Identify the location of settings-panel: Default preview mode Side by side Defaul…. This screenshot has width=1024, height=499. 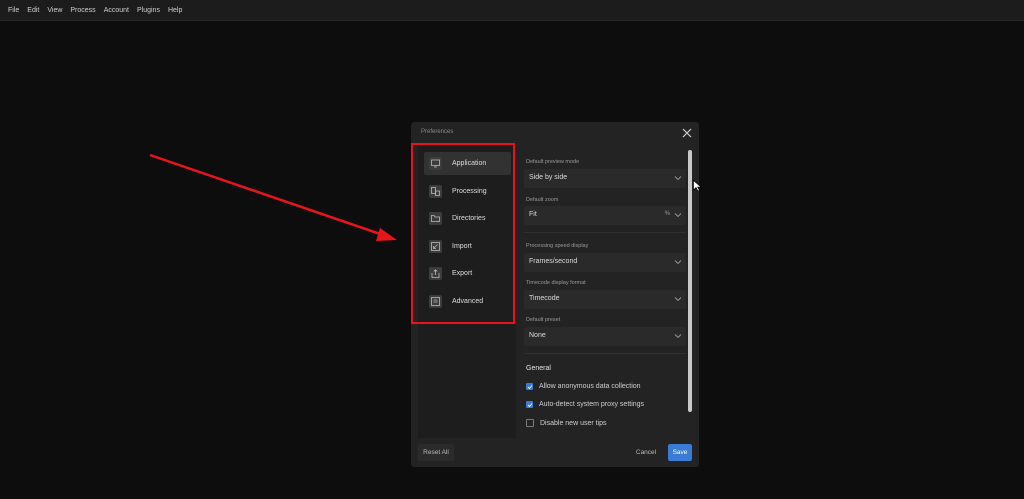
(605, 291).